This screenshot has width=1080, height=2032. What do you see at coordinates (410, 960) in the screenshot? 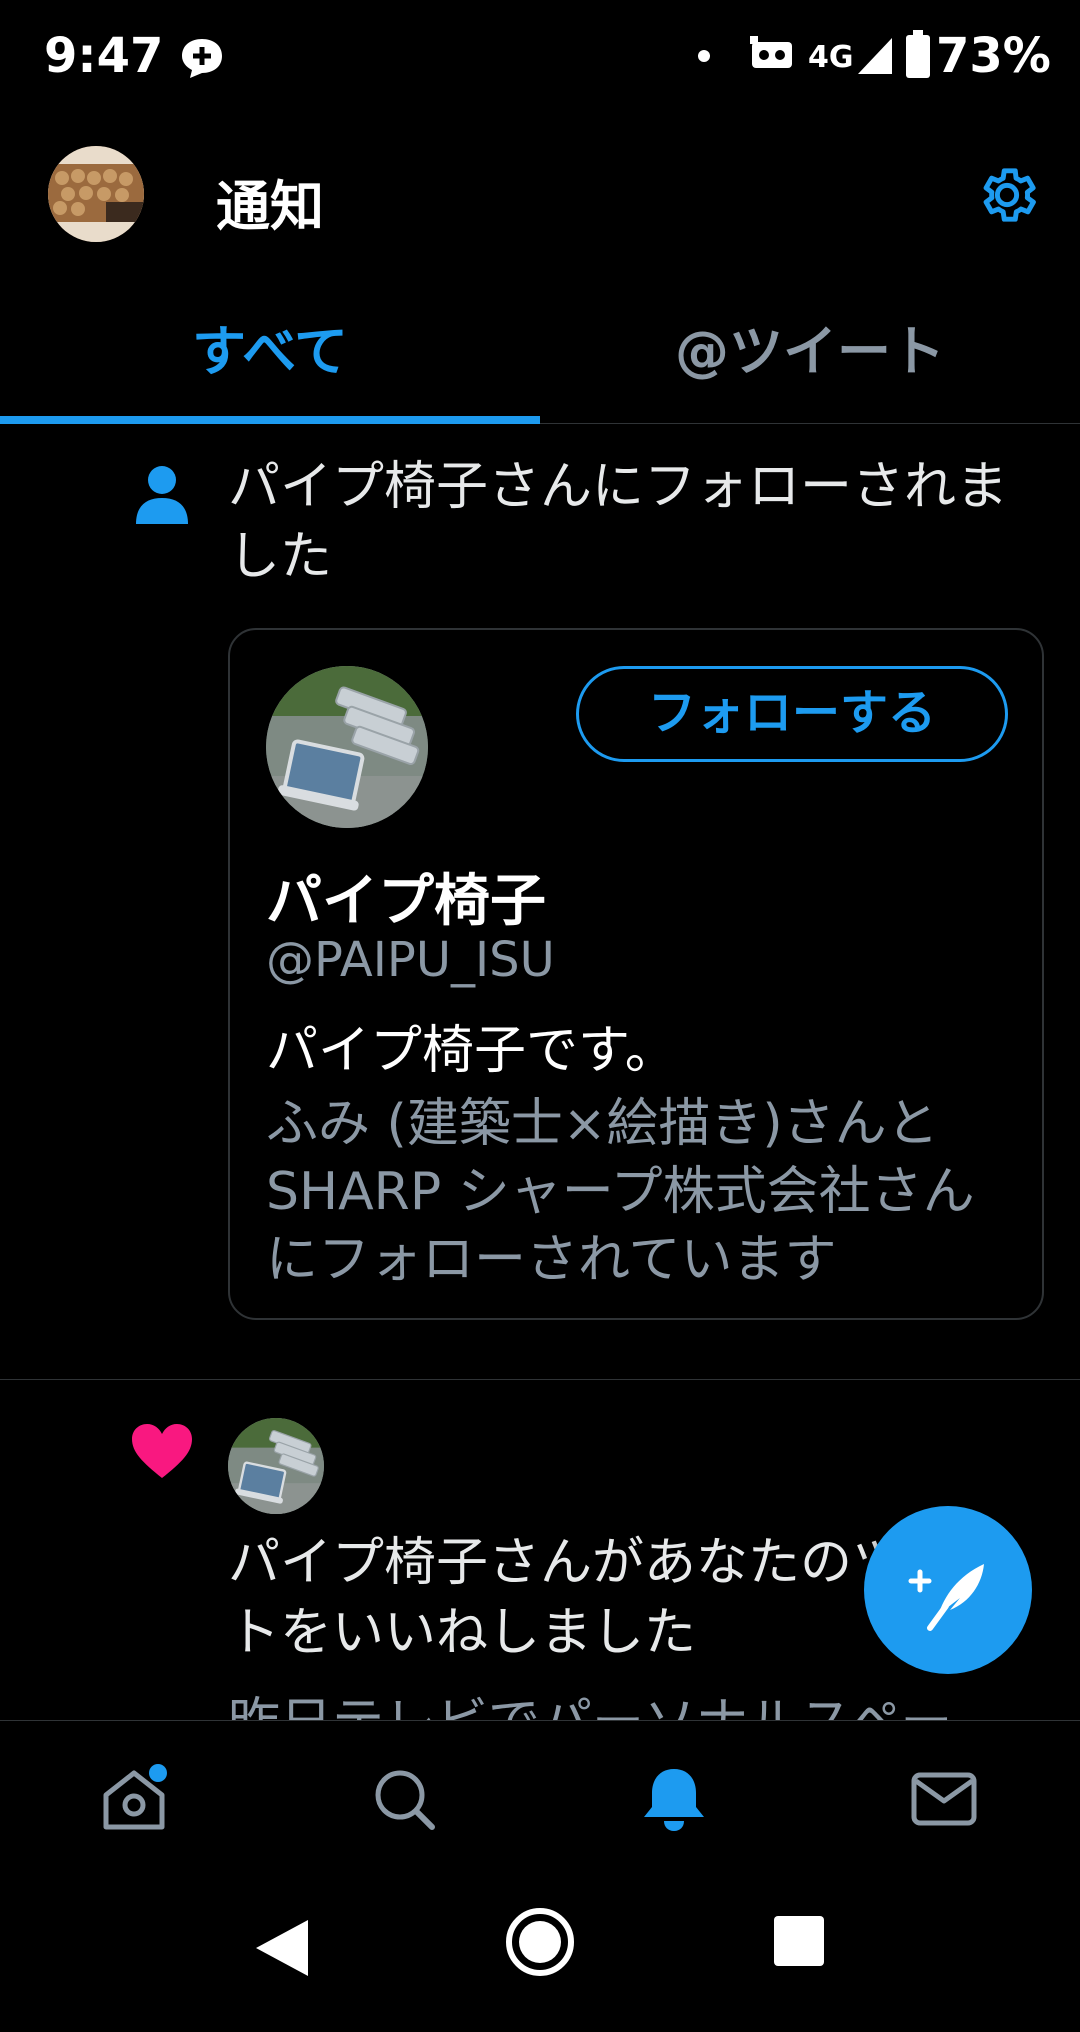
I see `user-handle: @PAIPU_ISU` at bounding box center [410, 960].